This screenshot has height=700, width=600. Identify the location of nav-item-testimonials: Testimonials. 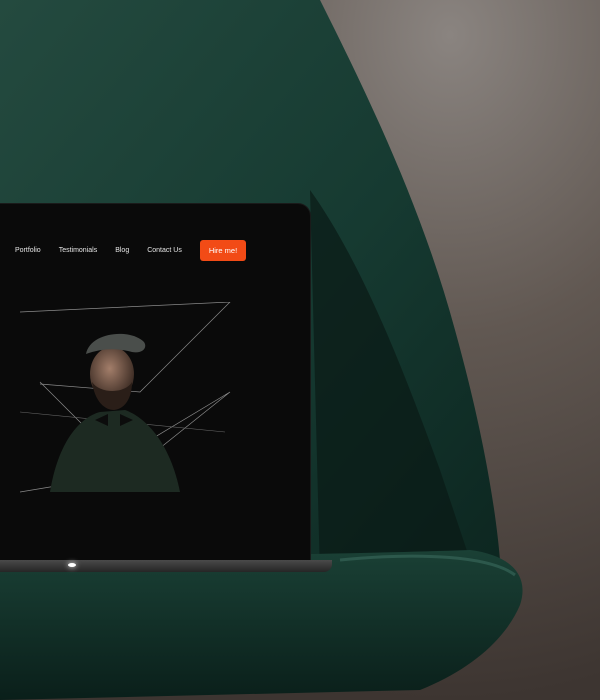
(78, 250).